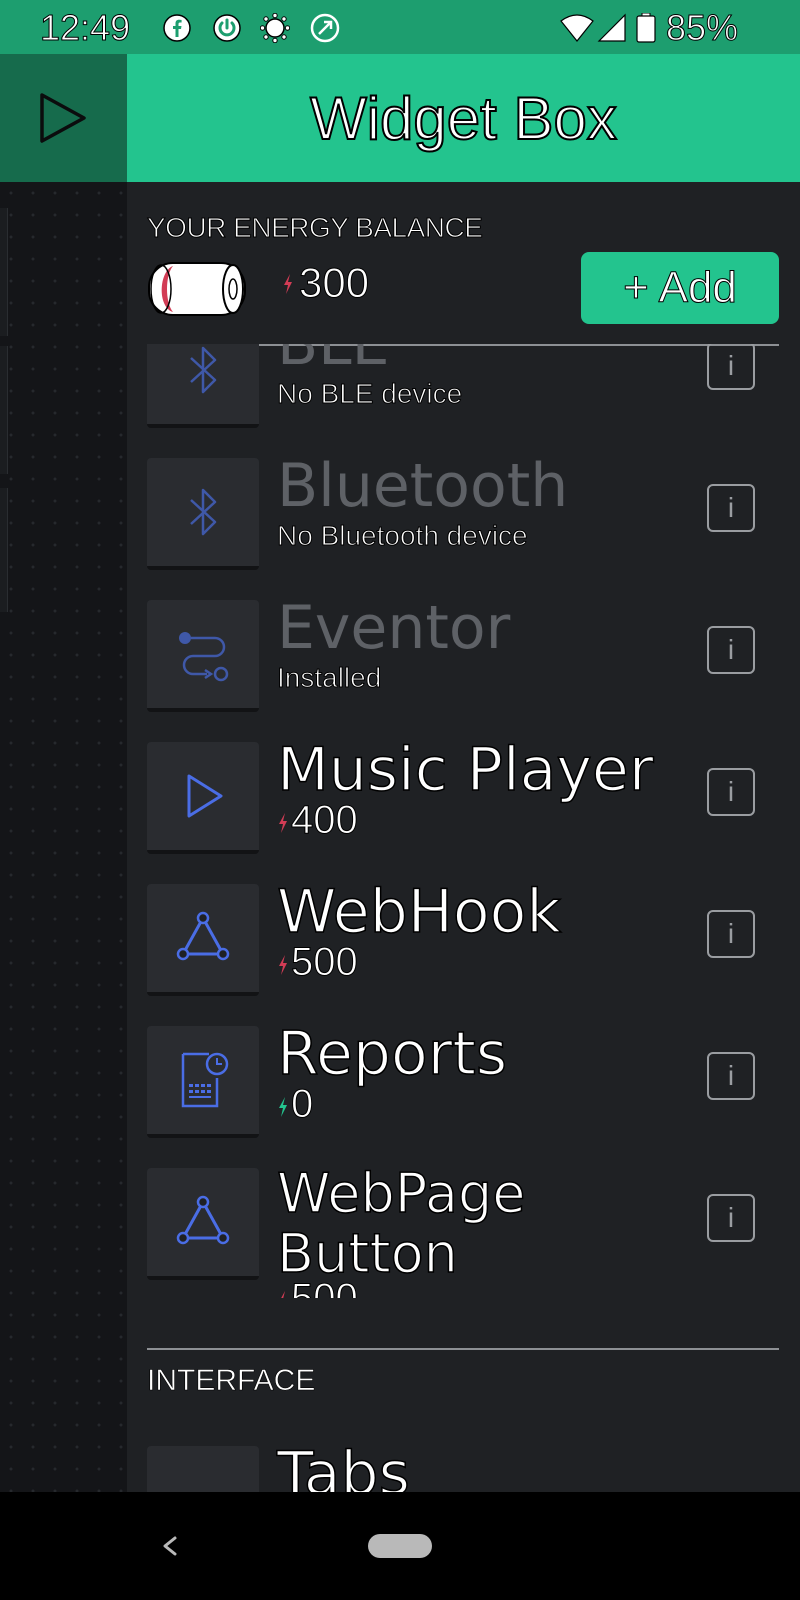 The width and height of the screenshot is (800, 1600). What do you see at coordinates (423, 486) in the screenshot?
I see `widget-name: Bluetooth` at bounding box center [423, 486].